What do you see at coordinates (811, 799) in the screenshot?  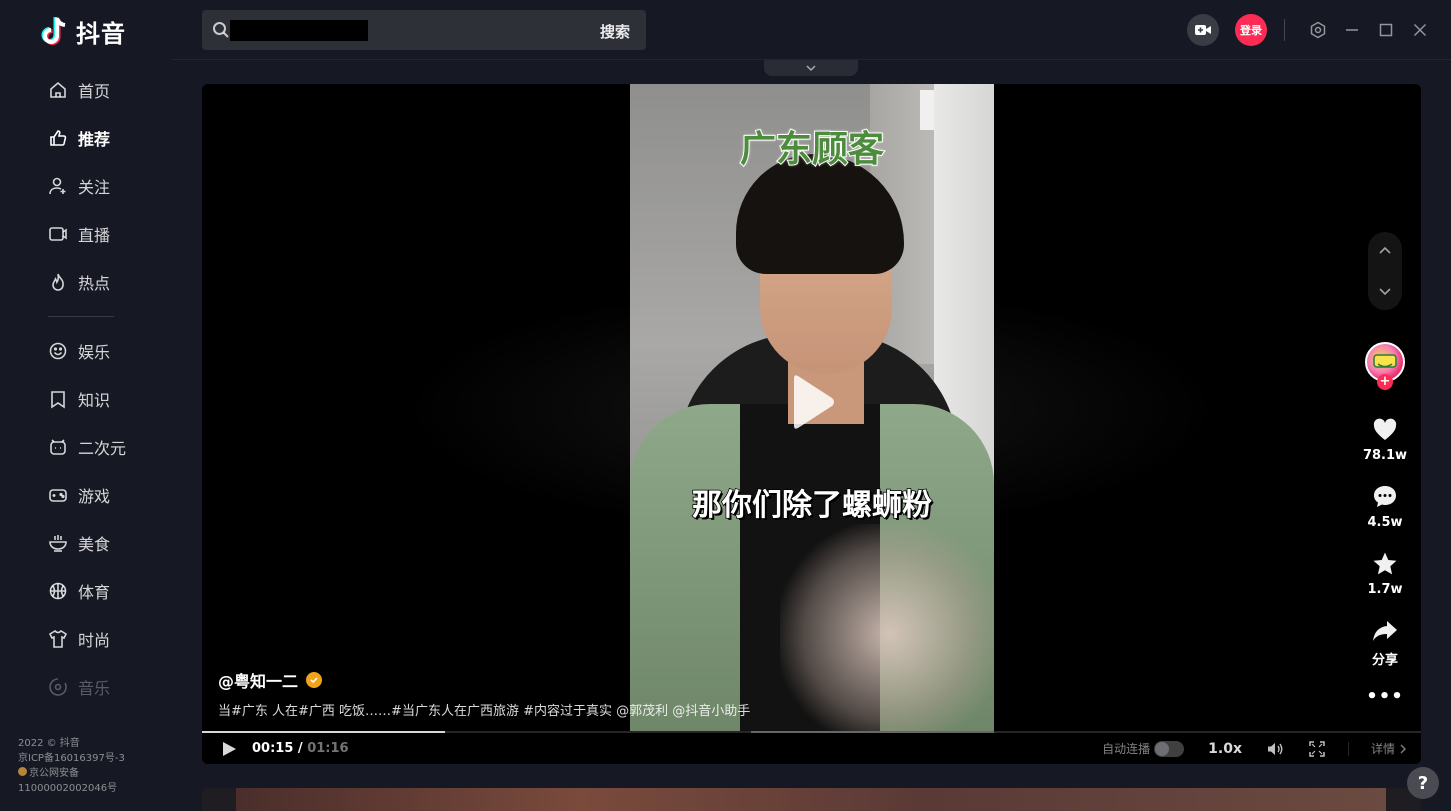 I see `next-video-preview` at bounding box center [811, 799].